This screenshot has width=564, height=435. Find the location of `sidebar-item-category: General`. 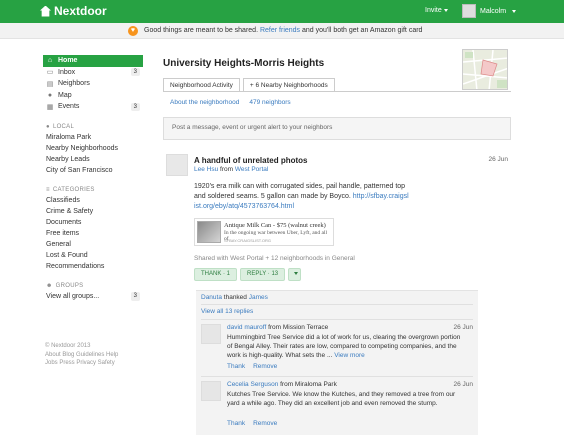

sidebar-item-category: General is located at coordinates (93, 244).